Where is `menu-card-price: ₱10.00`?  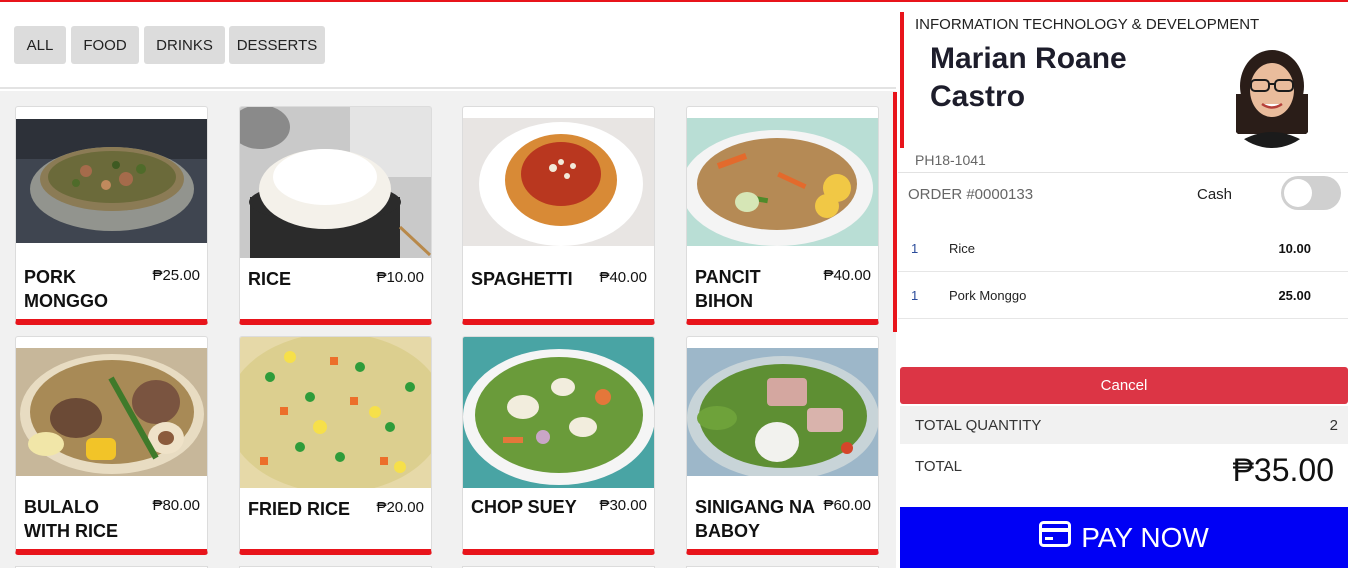
menu-card-price: ₱10.00 is located at coordinates (400, 277).